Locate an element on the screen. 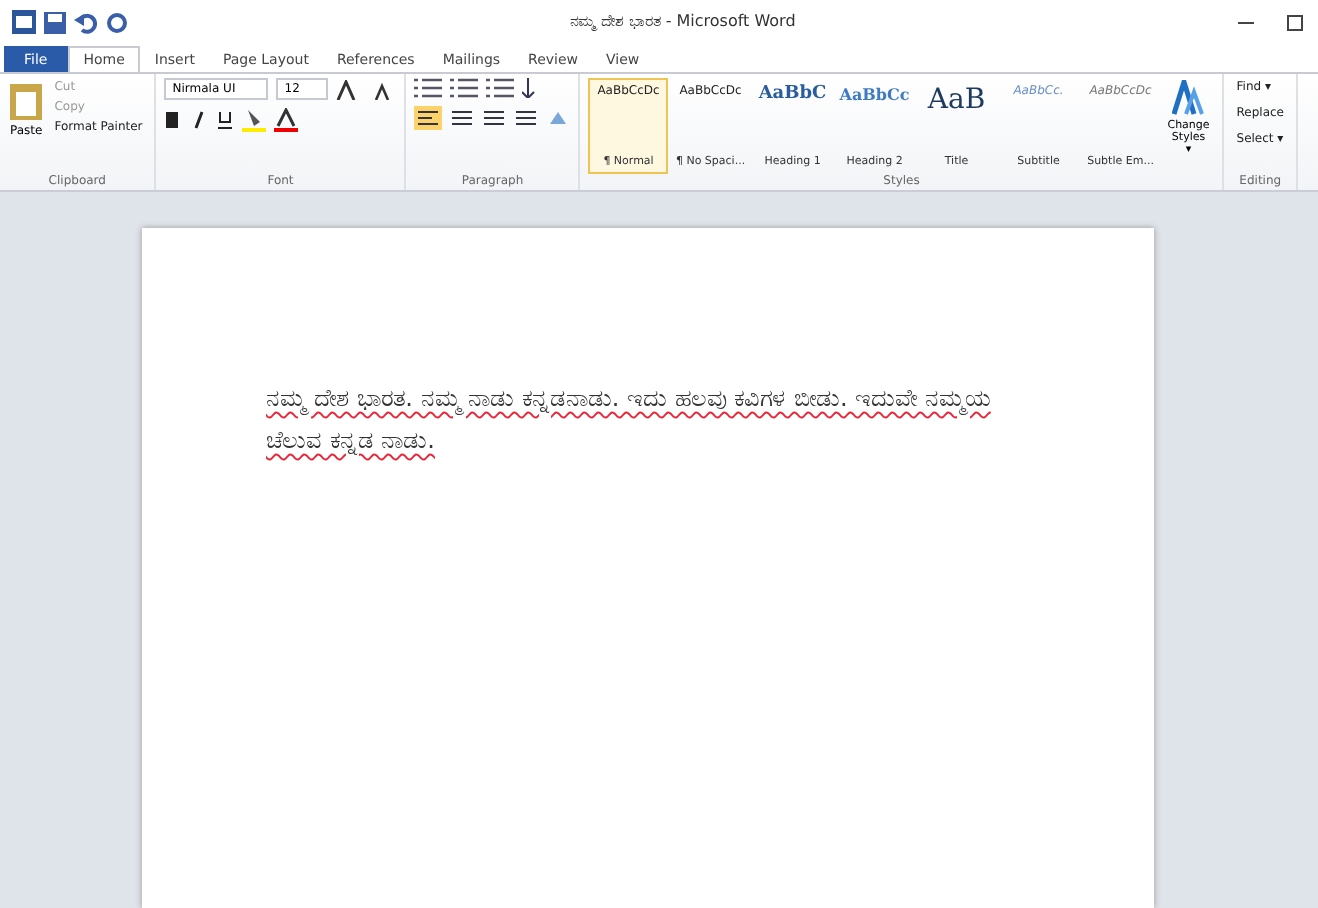  clipboard-icon is located at coordinates (26, 100).